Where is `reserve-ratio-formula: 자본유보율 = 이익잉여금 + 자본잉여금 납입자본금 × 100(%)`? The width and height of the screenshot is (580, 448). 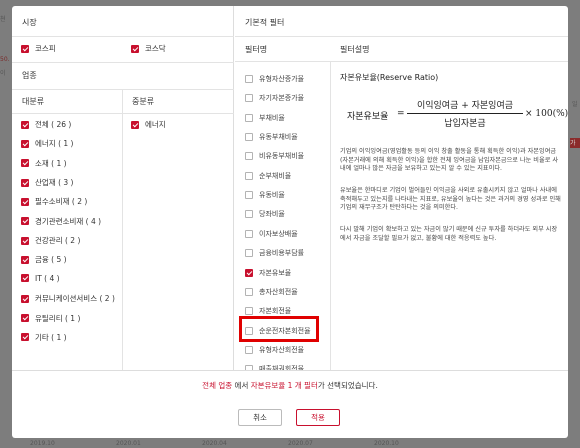 reserve-ratio-formula: 자본유보율 = 이익잉여금 + 자본잉여금 납입자본금 × 100(%) is located at coordinates (457, 115).